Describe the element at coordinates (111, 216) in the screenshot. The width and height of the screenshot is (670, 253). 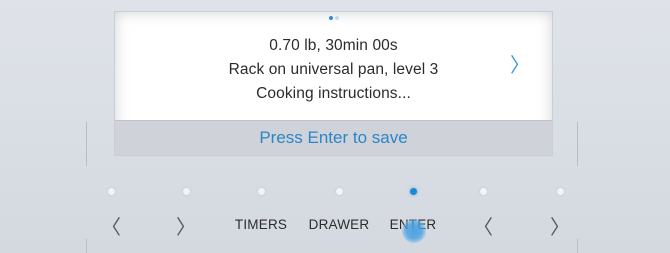
I see `left-arrow-button-1: 〈` at that location.